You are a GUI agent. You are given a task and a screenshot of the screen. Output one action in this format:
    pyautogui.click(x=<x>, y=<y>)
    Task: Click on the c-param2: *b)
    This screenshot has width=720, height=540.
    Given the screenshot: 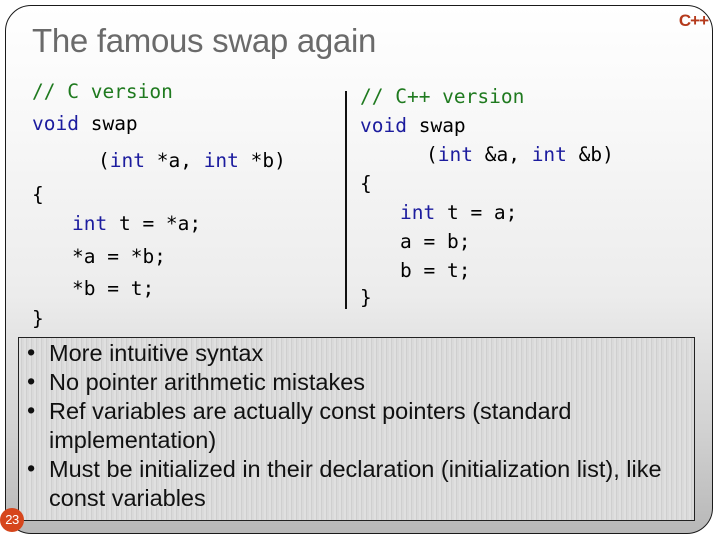 What is the action you would take?
    pyautogui.click(x=262, y=160)
    